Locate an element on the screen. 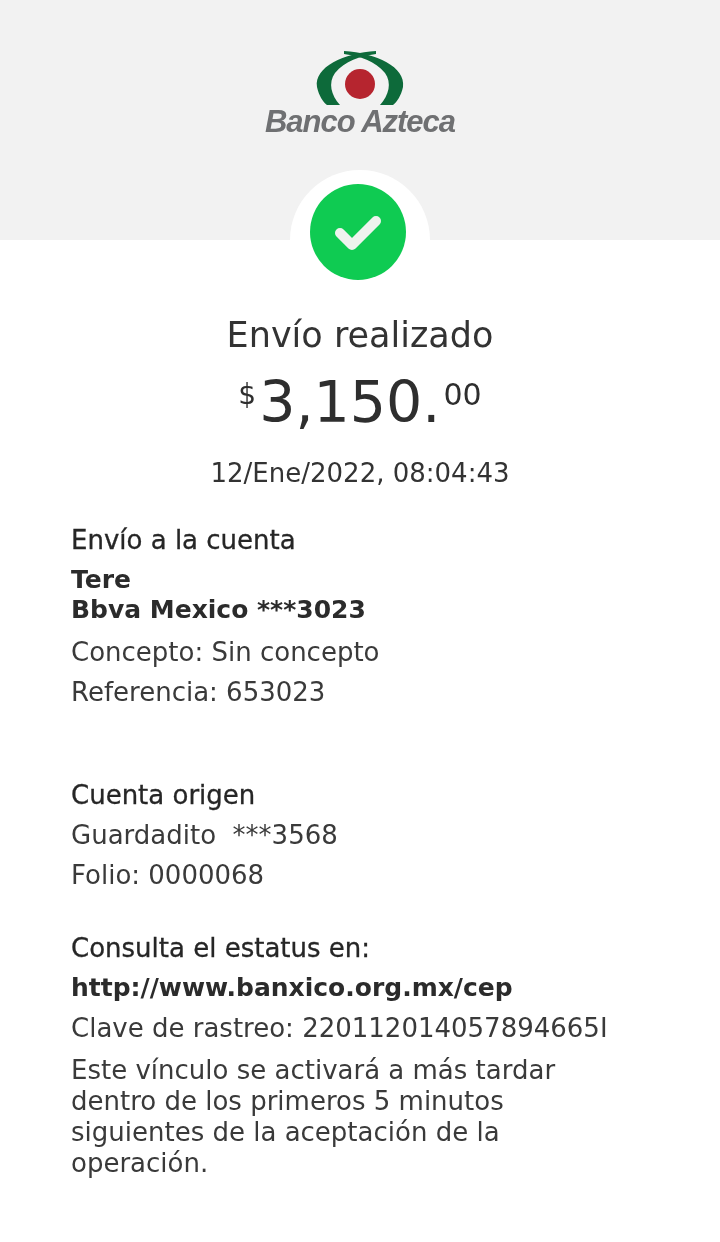  detail-text: Referencia: 653023 is located at coordinates (198, 692).